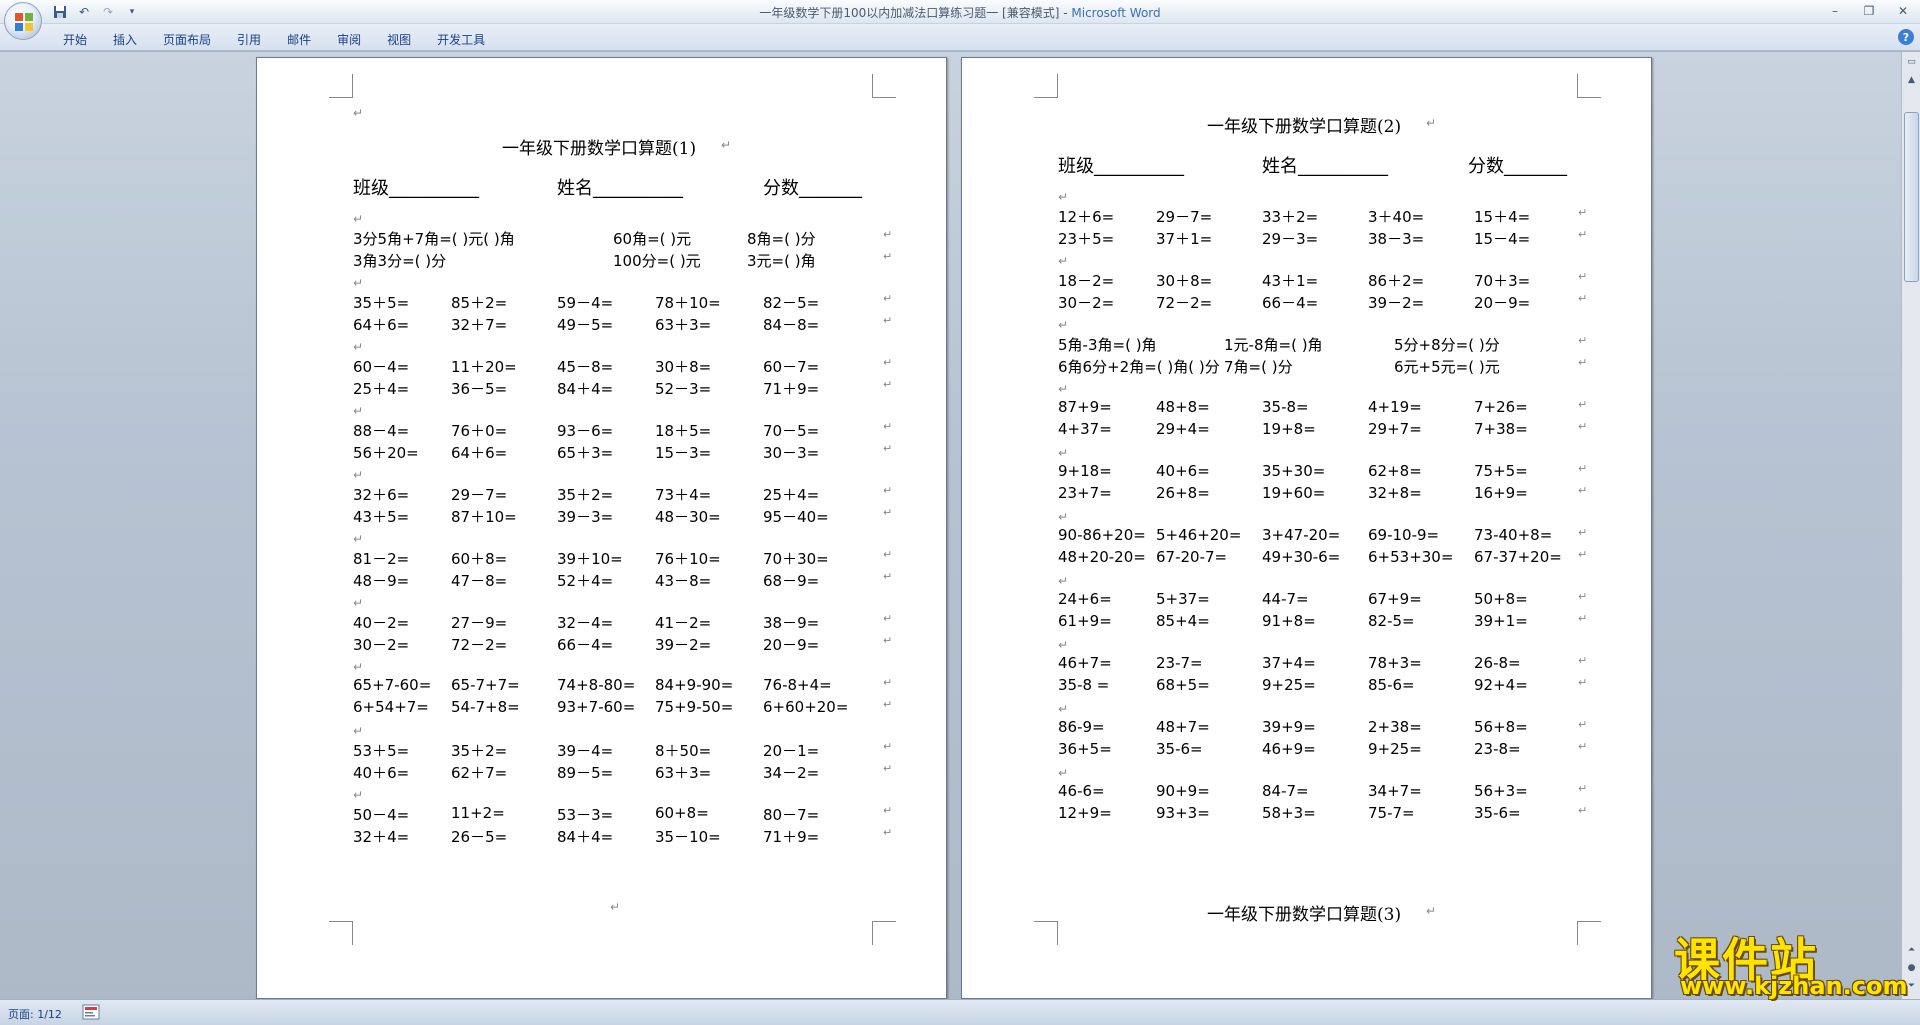 The image size is (1920, 1025). I want to click on exercise-line: 65+7-60= 65-7+7= 74+8-80= 84+9-90= 76-8+4= ↵, so click(623, 687).